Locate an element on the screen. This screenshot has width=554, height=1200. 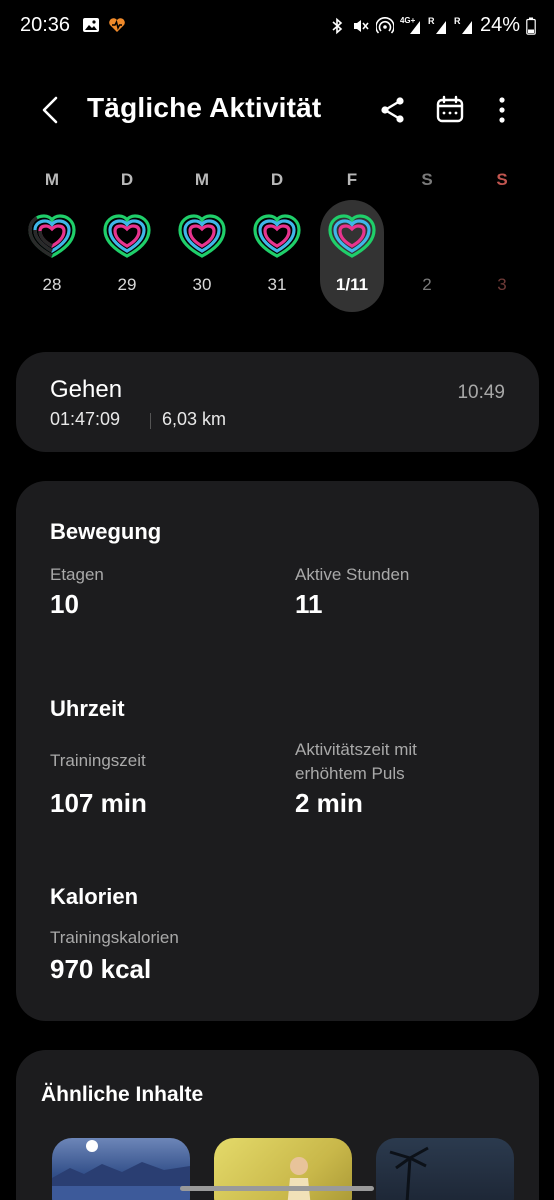
day-date: 28 is located at coordinates (52, 284).